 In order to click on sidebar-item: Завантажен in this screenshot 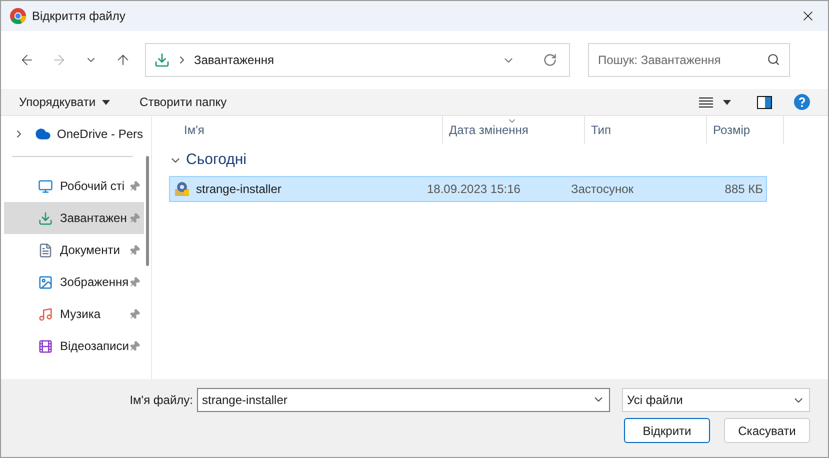, I will do `click(74, 218)`.